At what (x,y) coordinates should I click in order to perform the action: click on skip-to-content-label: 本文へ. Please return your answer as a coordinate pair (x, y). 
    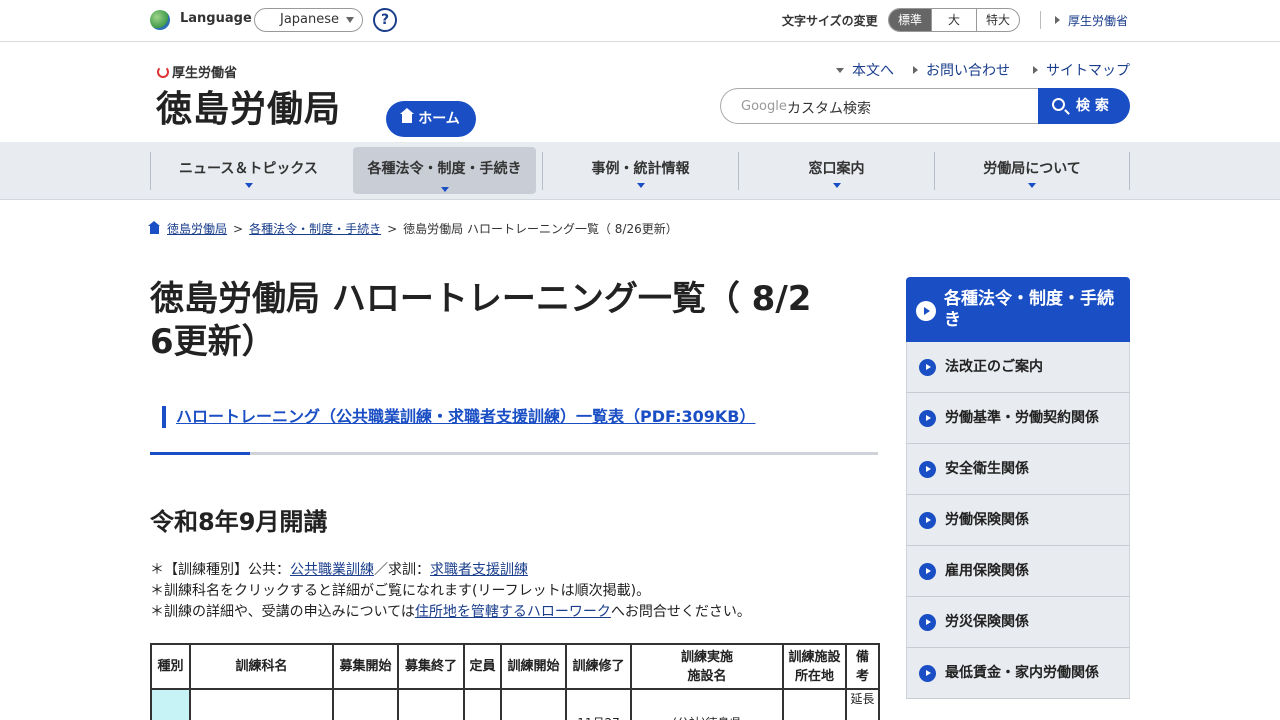
    Looking at the image, I should click on (873, 71).